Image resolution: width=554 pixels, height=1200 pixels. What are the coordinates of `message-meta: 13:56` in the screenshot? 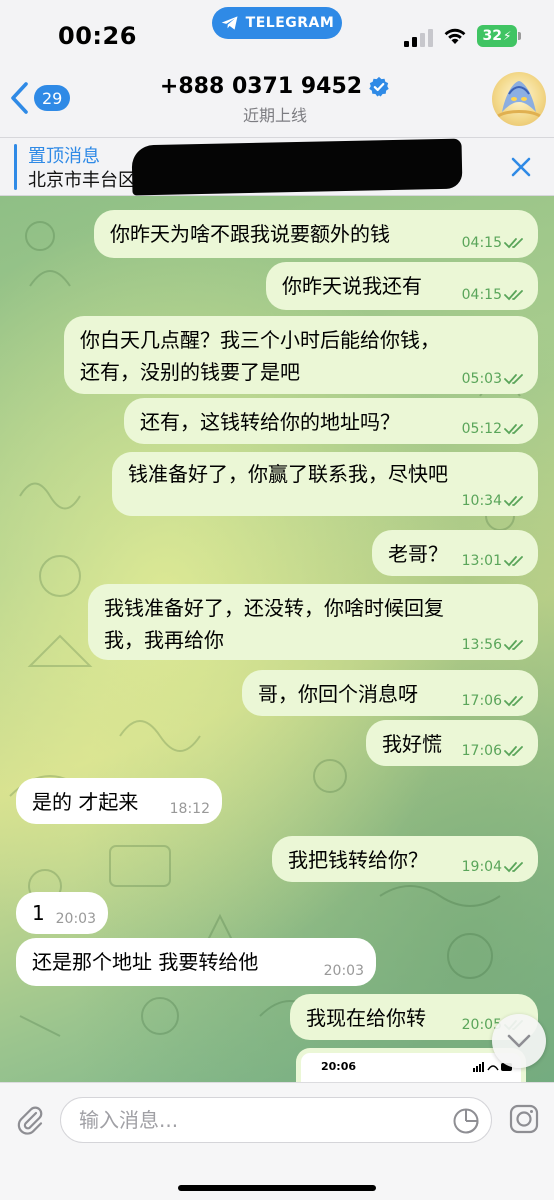 It's located at (494, 645).